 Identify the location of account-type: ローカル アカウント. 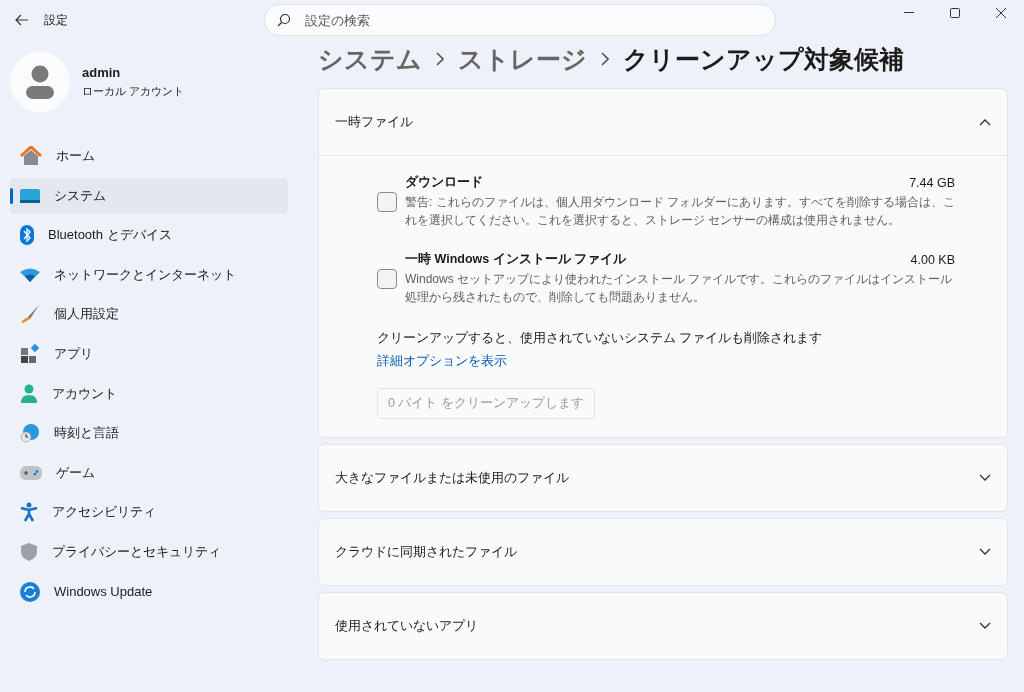
(133, 91).